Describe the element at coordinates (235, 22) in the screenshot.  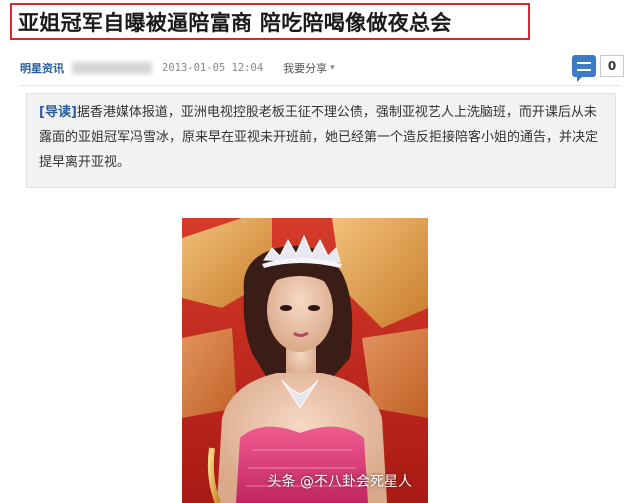
I see `article-title: 亚姐冠军自曝被逼陪富商 陪吃陪喝像做夜总会` at that location.